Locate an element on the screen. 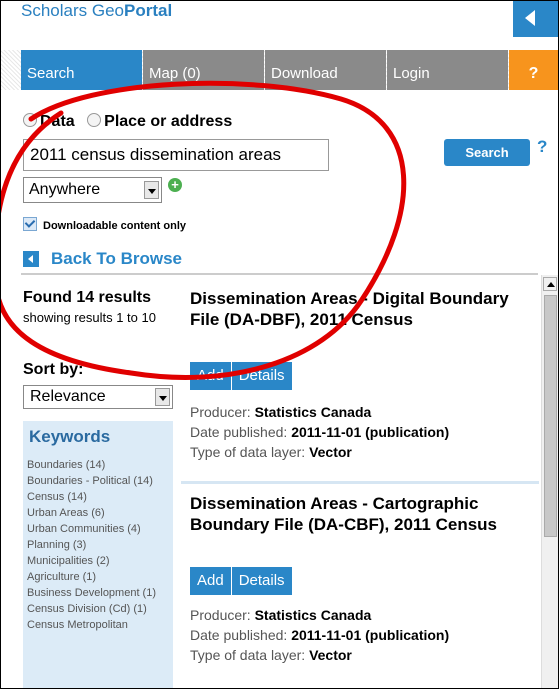  keyword-item: Boundaries (14) is located at coordinates (98, 465).